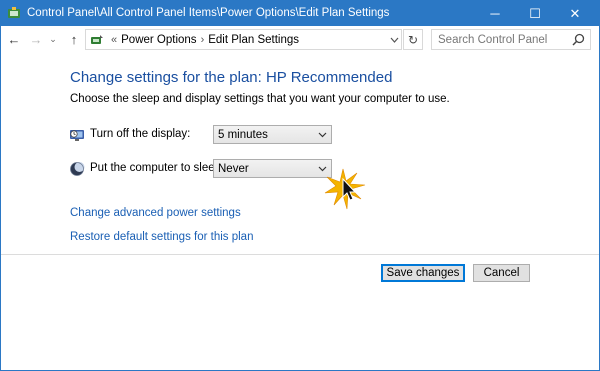  I want to click on recent-locations-button: ⌄, so click(53, 39).